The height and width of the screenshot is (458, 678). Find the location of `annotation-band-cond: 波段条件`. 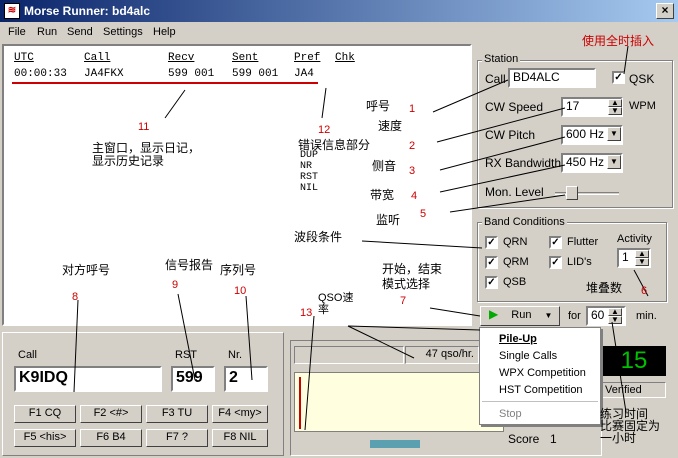

annotation-band-cond: 波段条件 is located at coordinates (318, 237).